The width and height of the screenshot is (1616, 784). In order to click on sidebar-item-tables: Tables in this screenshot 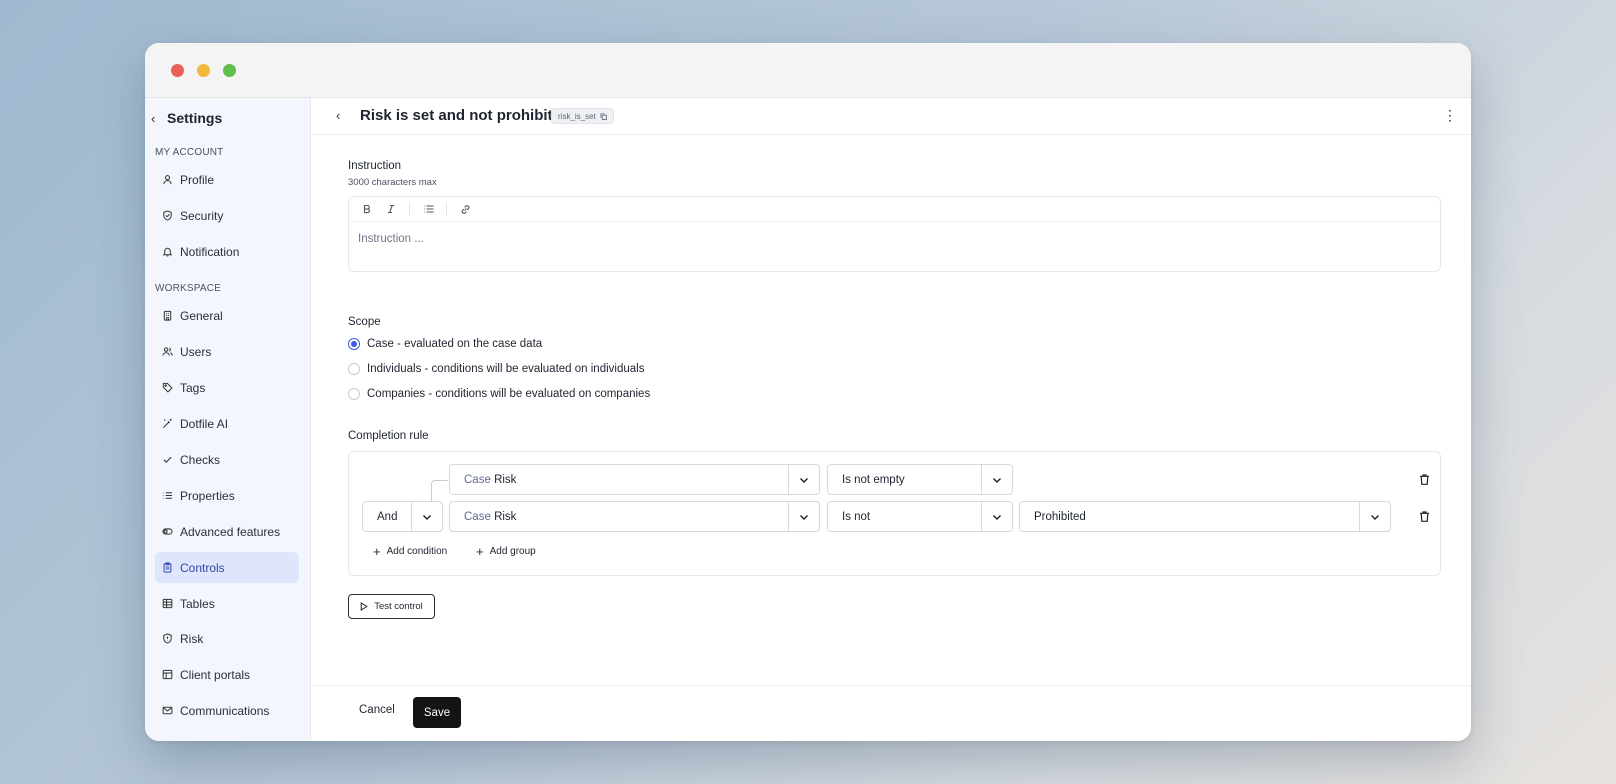, I will do `click(227, 603)`.